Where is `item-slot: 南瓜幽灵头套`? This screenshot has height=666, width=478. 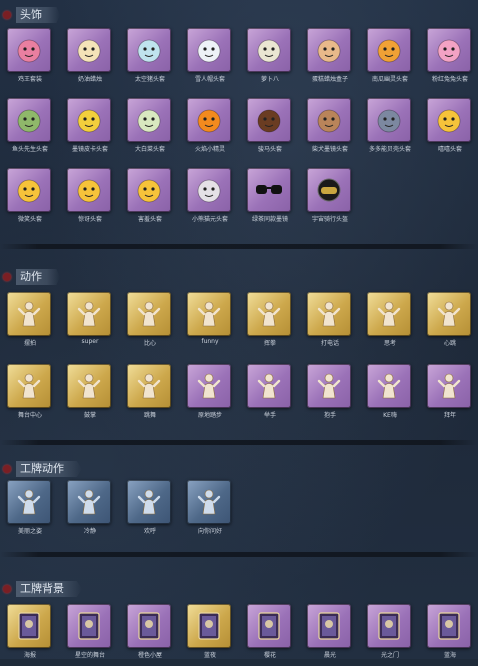 item-slot: 南瓜幽灵头套 is located at coordinates (390, 59).